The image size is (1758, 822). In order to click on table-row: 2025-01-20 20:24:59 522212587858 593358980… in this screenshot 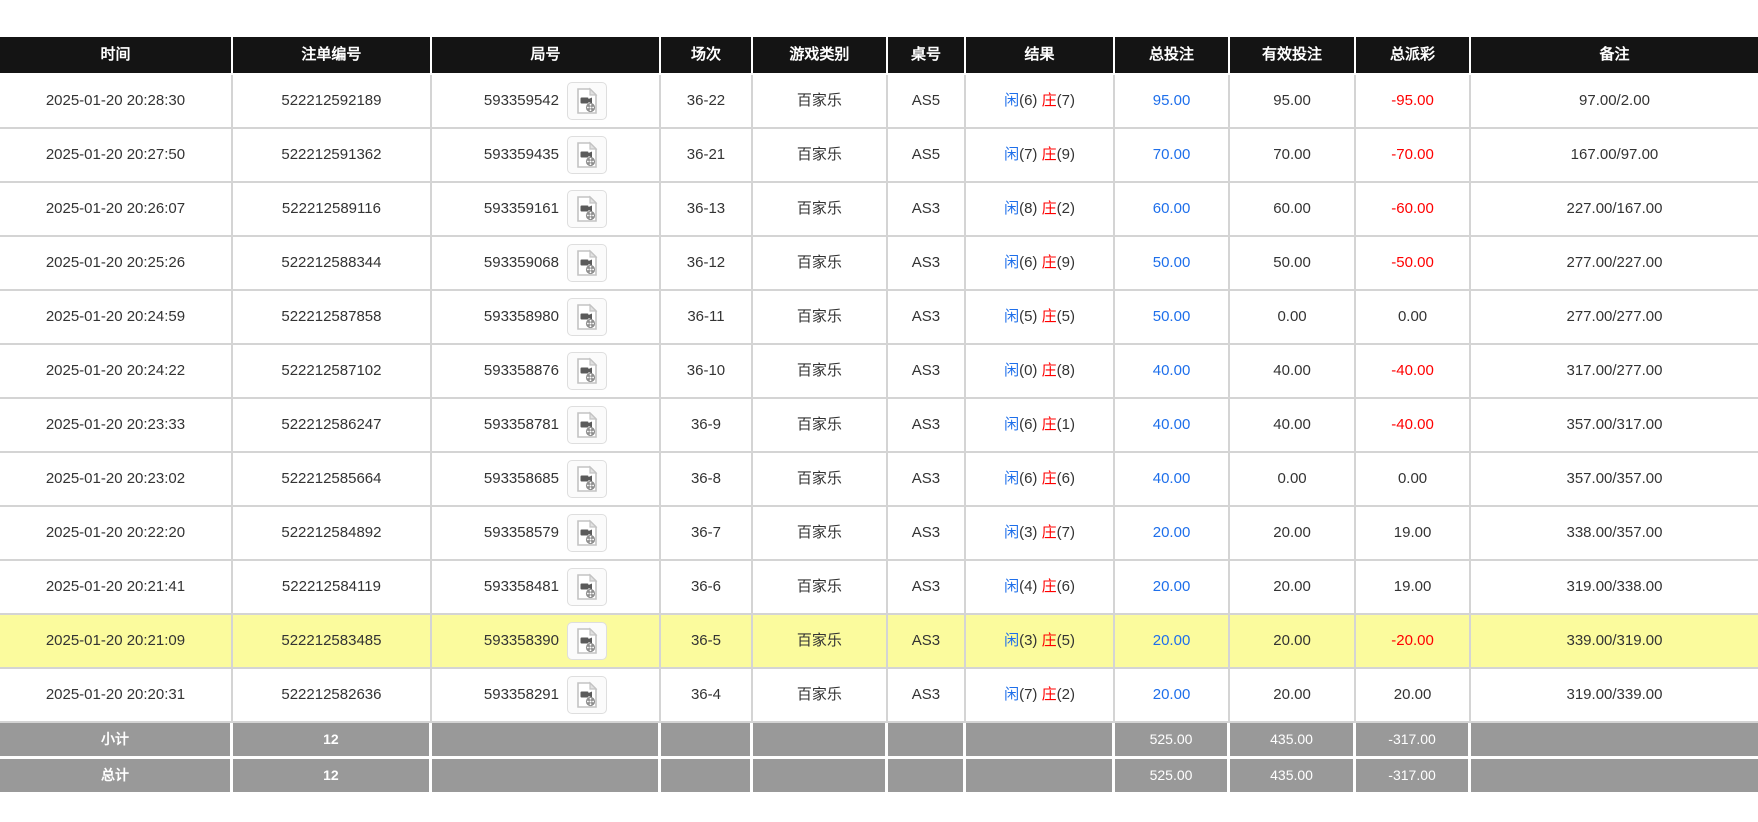, I will do `click(879, 318)`.